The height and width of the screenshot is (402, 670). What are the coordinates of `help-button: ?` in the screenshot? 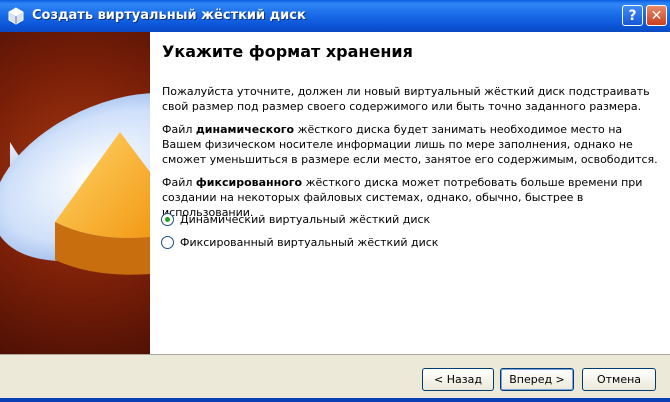 It's located at (632, 15).